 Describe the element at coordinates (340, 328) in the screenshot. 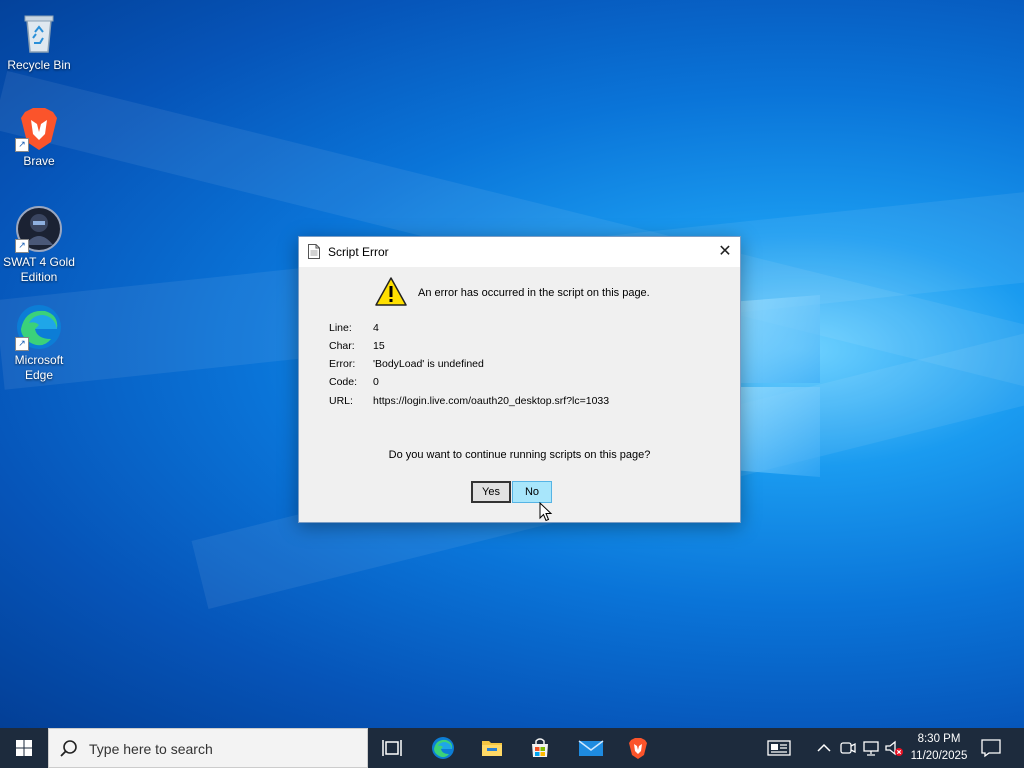

I see `line-label: Line:` at that location.